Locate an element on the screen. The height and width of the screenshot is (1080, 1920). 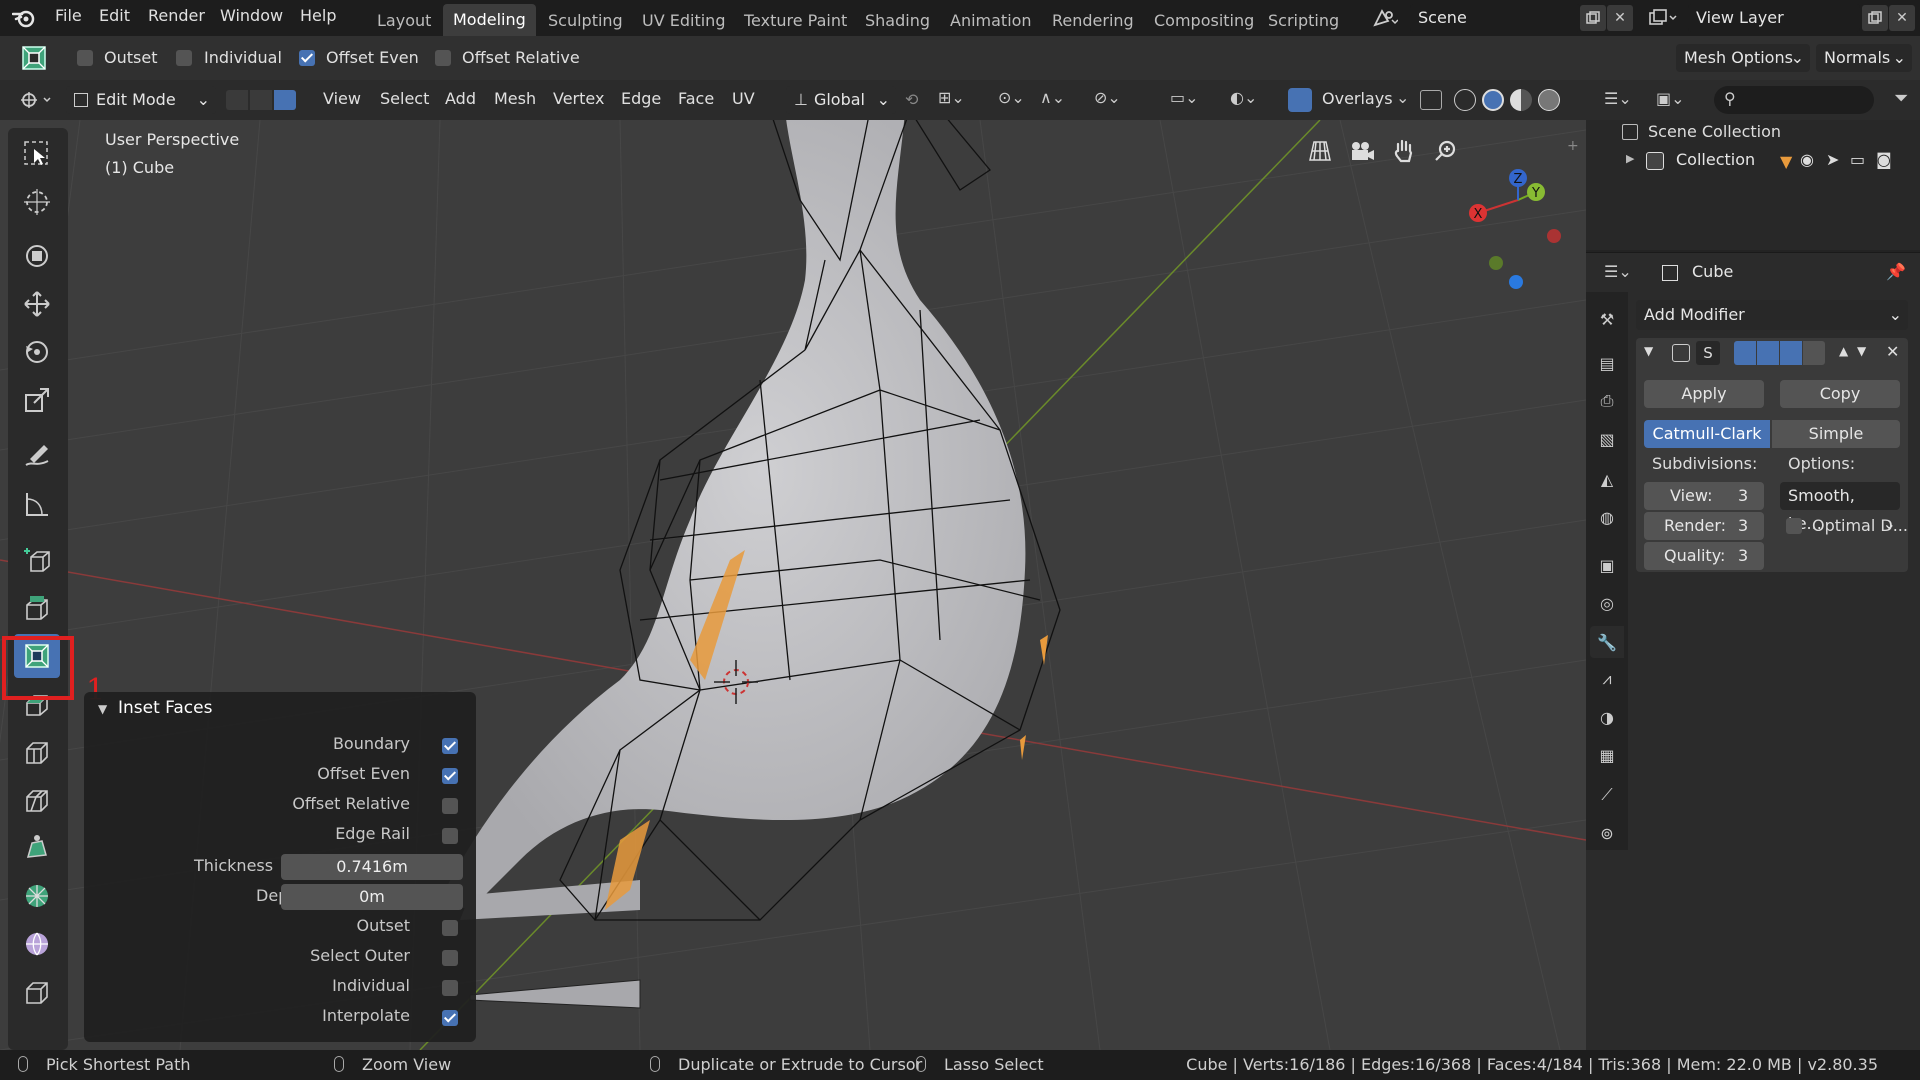
render-camera-icon: ◙ is located at coordinates (1884, 159).